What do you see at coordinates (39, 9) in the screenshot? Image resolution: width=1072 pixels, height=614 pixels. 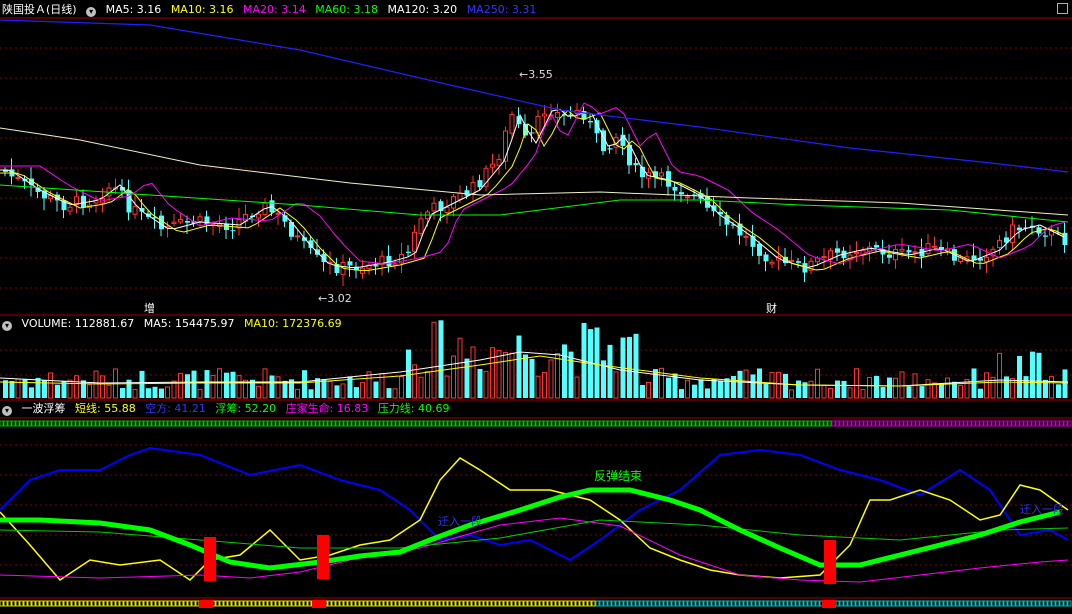 I see `stock-title: 陕国投Ａ(日线)` at bounding box center [39, 9].